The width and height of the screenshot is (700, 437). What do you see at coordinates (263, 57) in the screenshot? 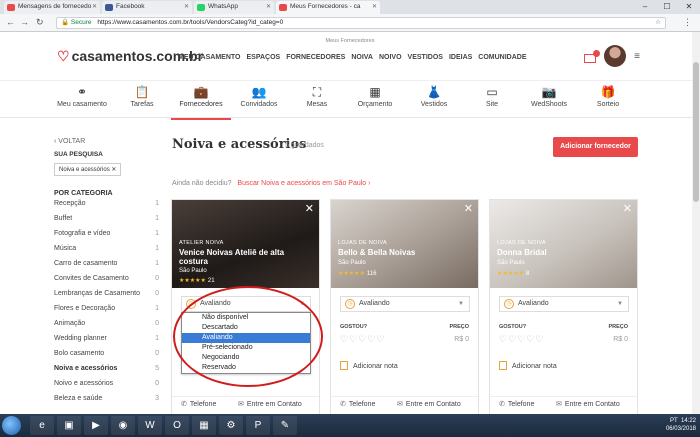
I see `nav-espacos: ESPAÇOS` at bounding box center [263, 57].